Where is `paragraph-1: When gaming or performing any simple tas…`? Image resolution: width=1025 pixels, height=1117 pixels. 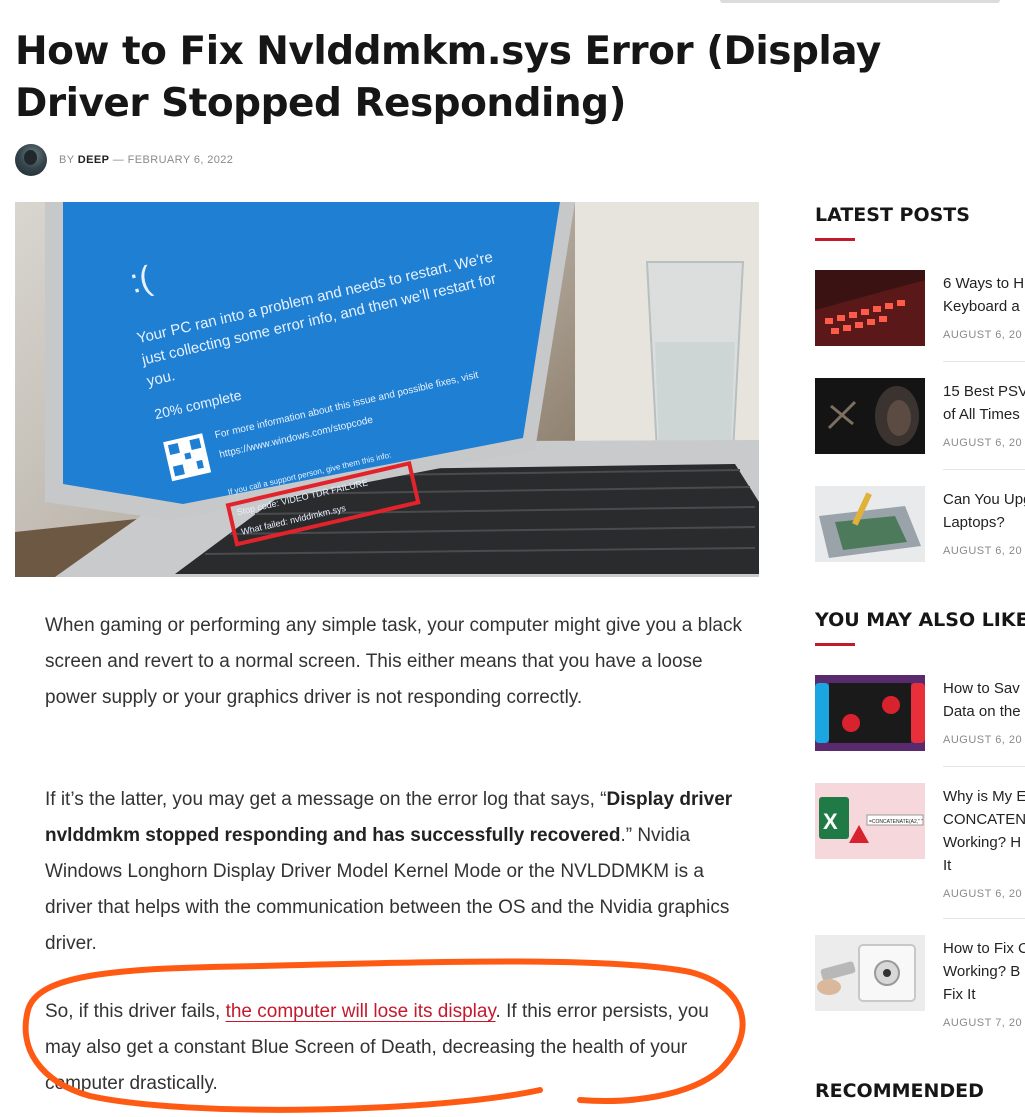
paragraph-1: When gaming or performing any simple tas… is located at coordinates (393, 661).